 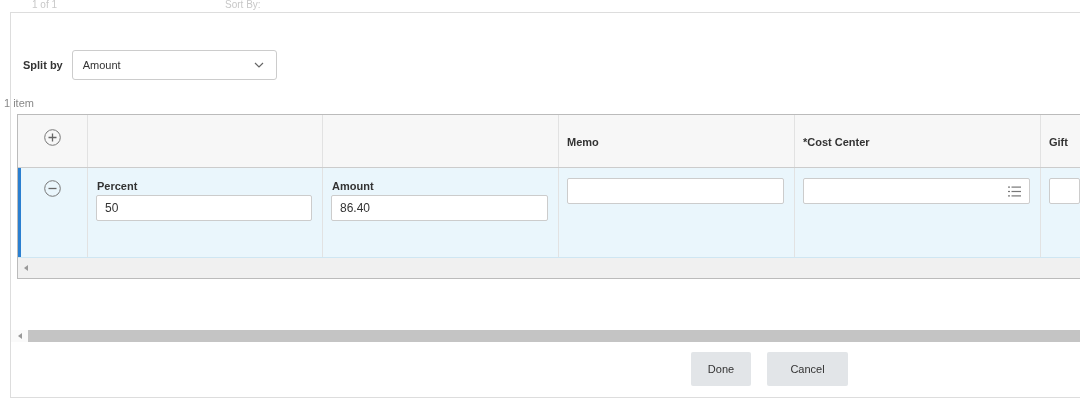 What do you see at coordinates (52, 137) in the screenshot?
I see `add-row-icon` at bounding box center [52, 137].